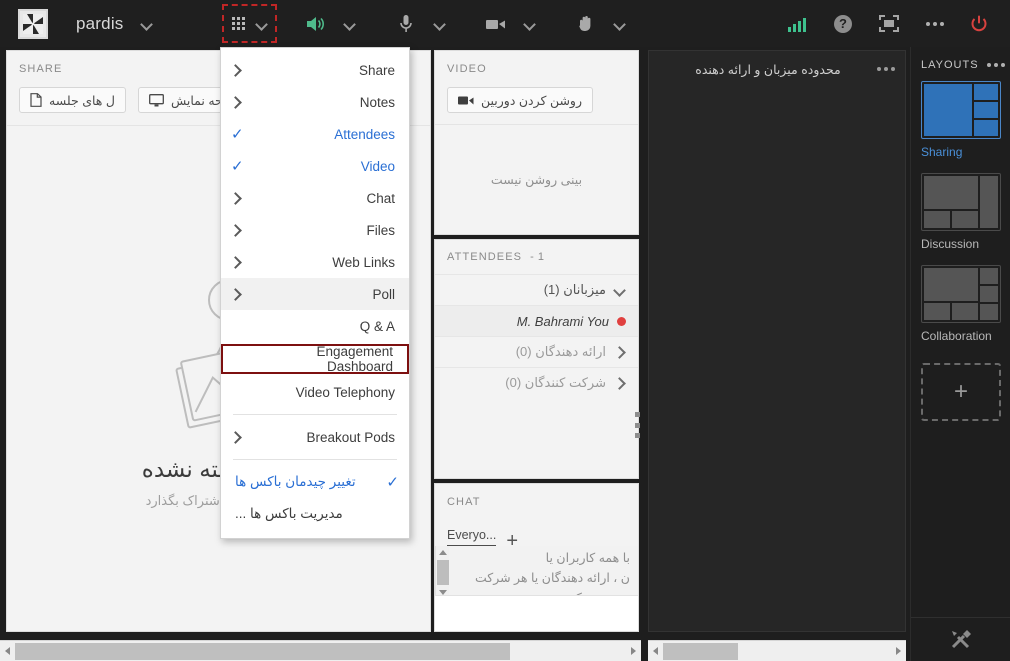  I want to click on menu-item-label: Video Telephony, so click(345, 392).